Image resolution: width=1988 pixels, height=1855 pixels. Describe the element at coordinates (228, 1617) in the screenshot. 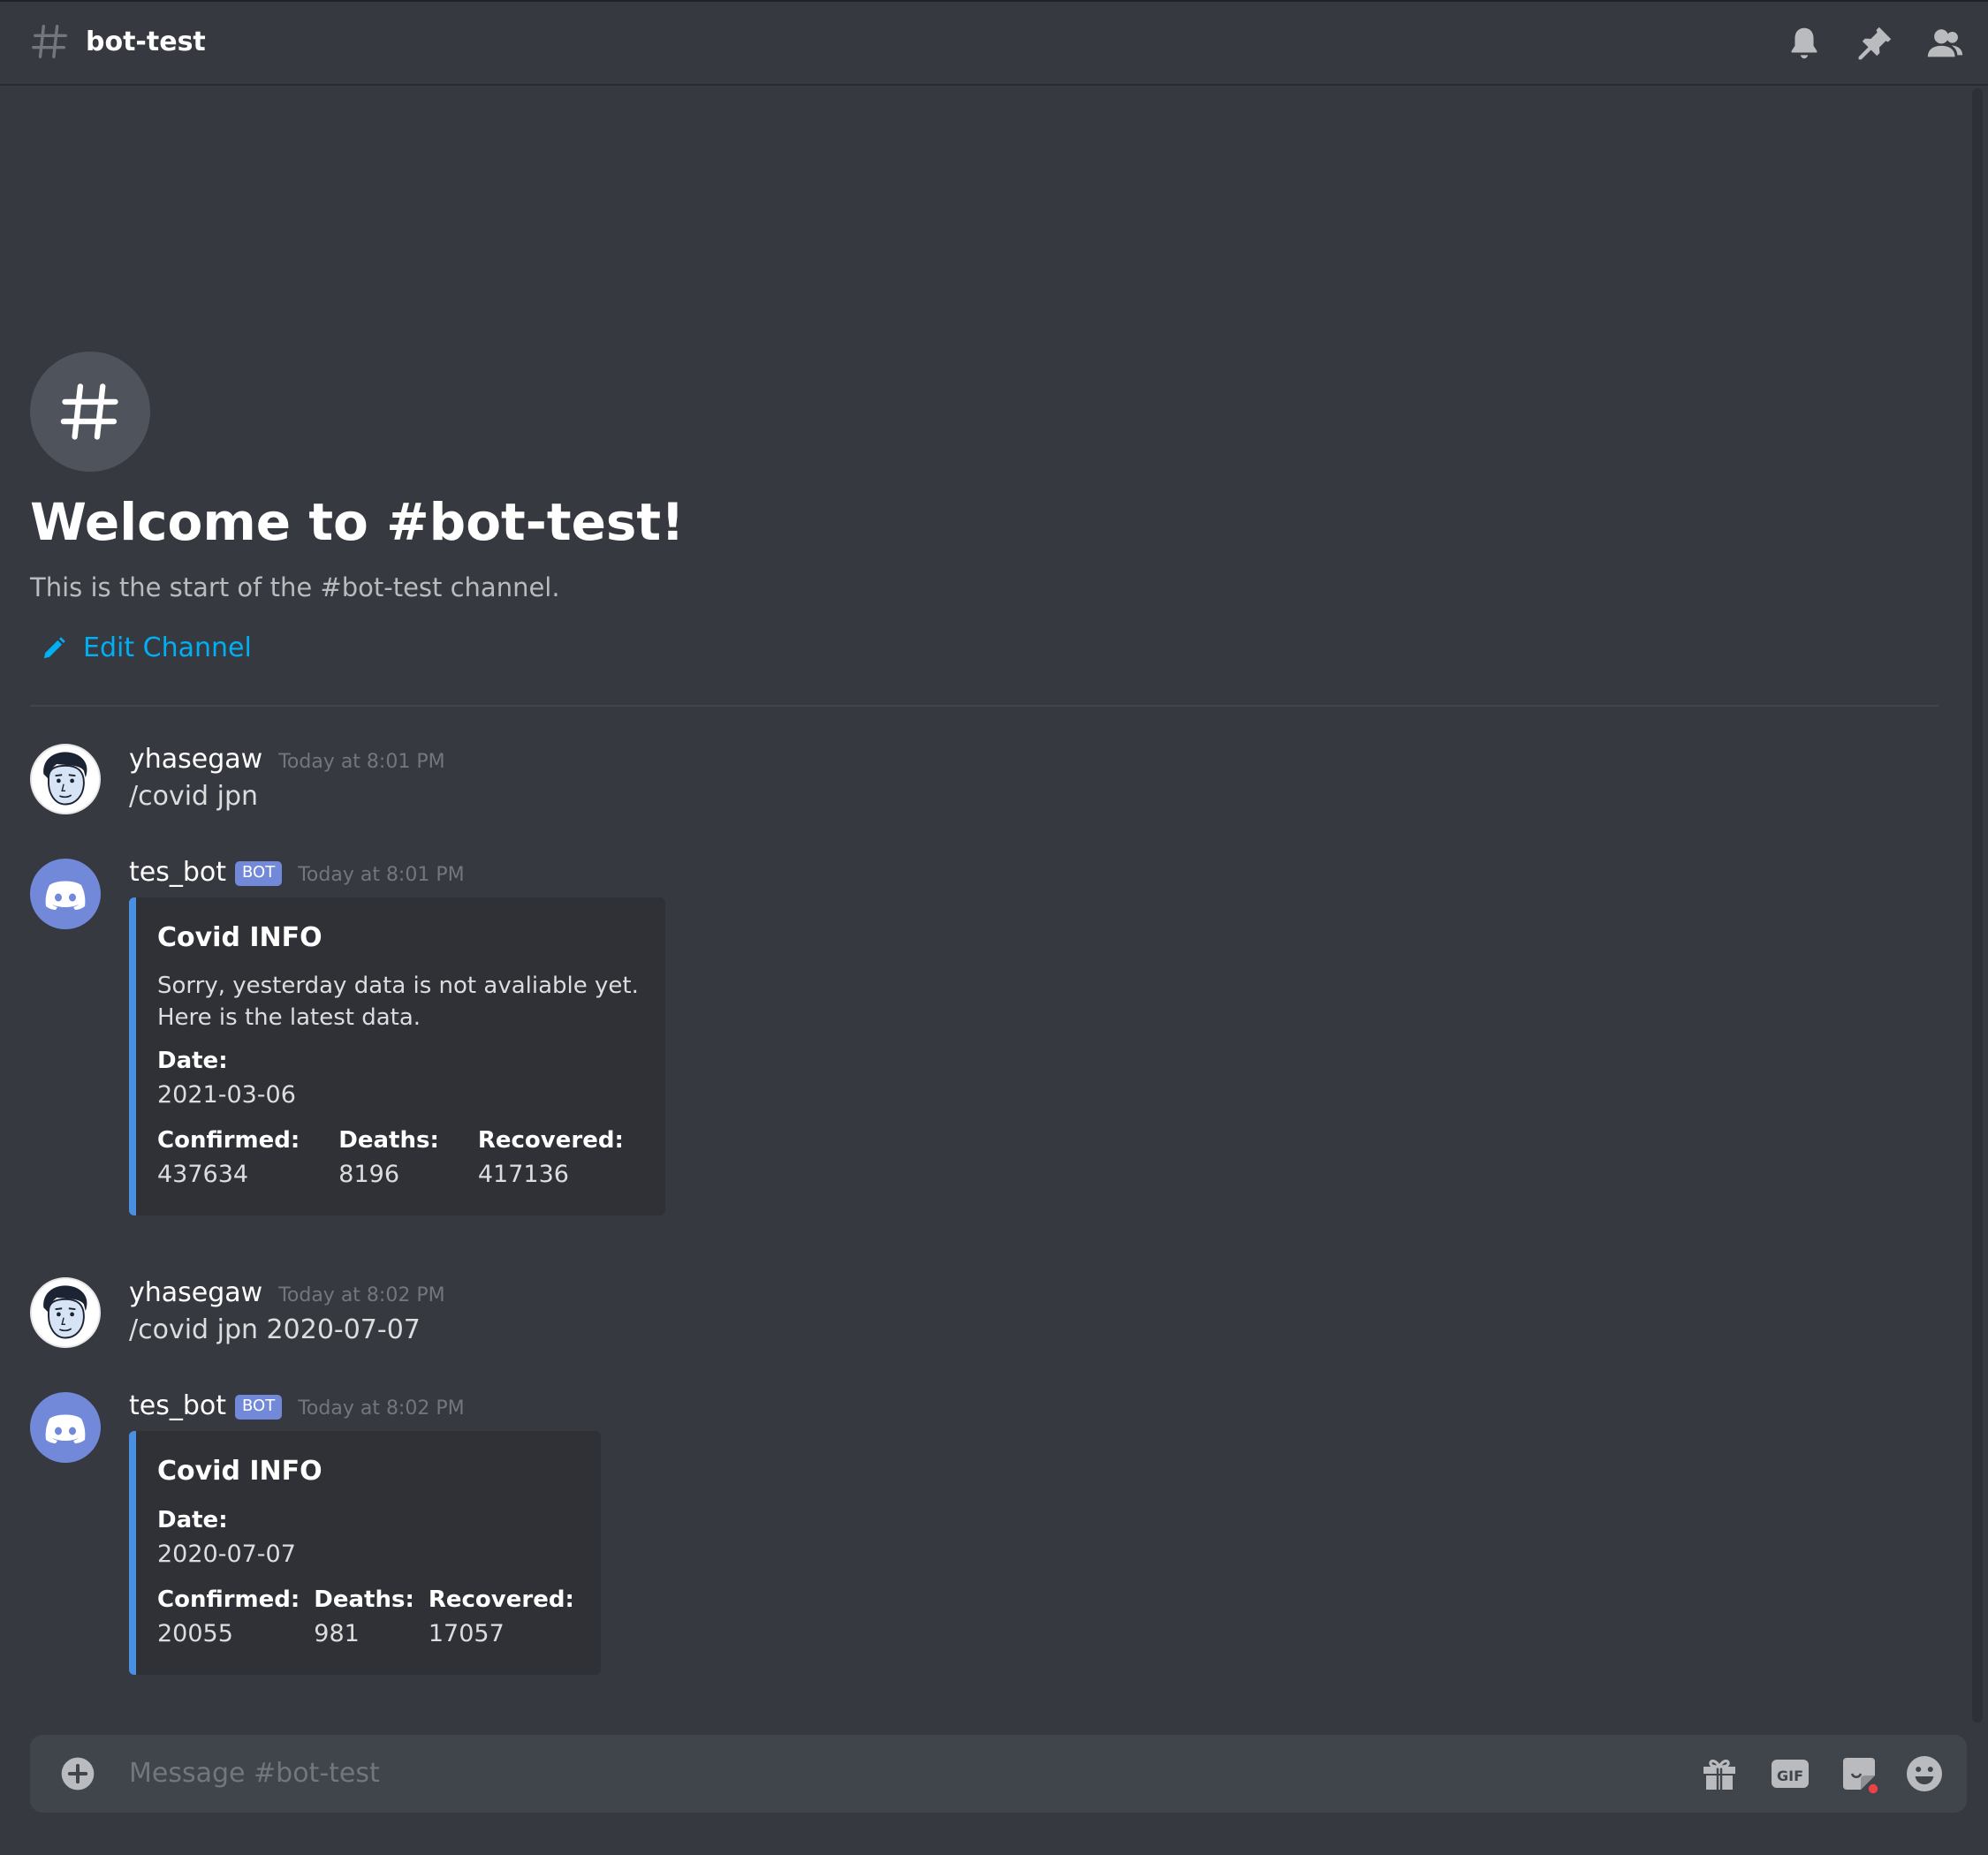

I see `embed-field-confirmed: Confirmed: 20055` at that location.